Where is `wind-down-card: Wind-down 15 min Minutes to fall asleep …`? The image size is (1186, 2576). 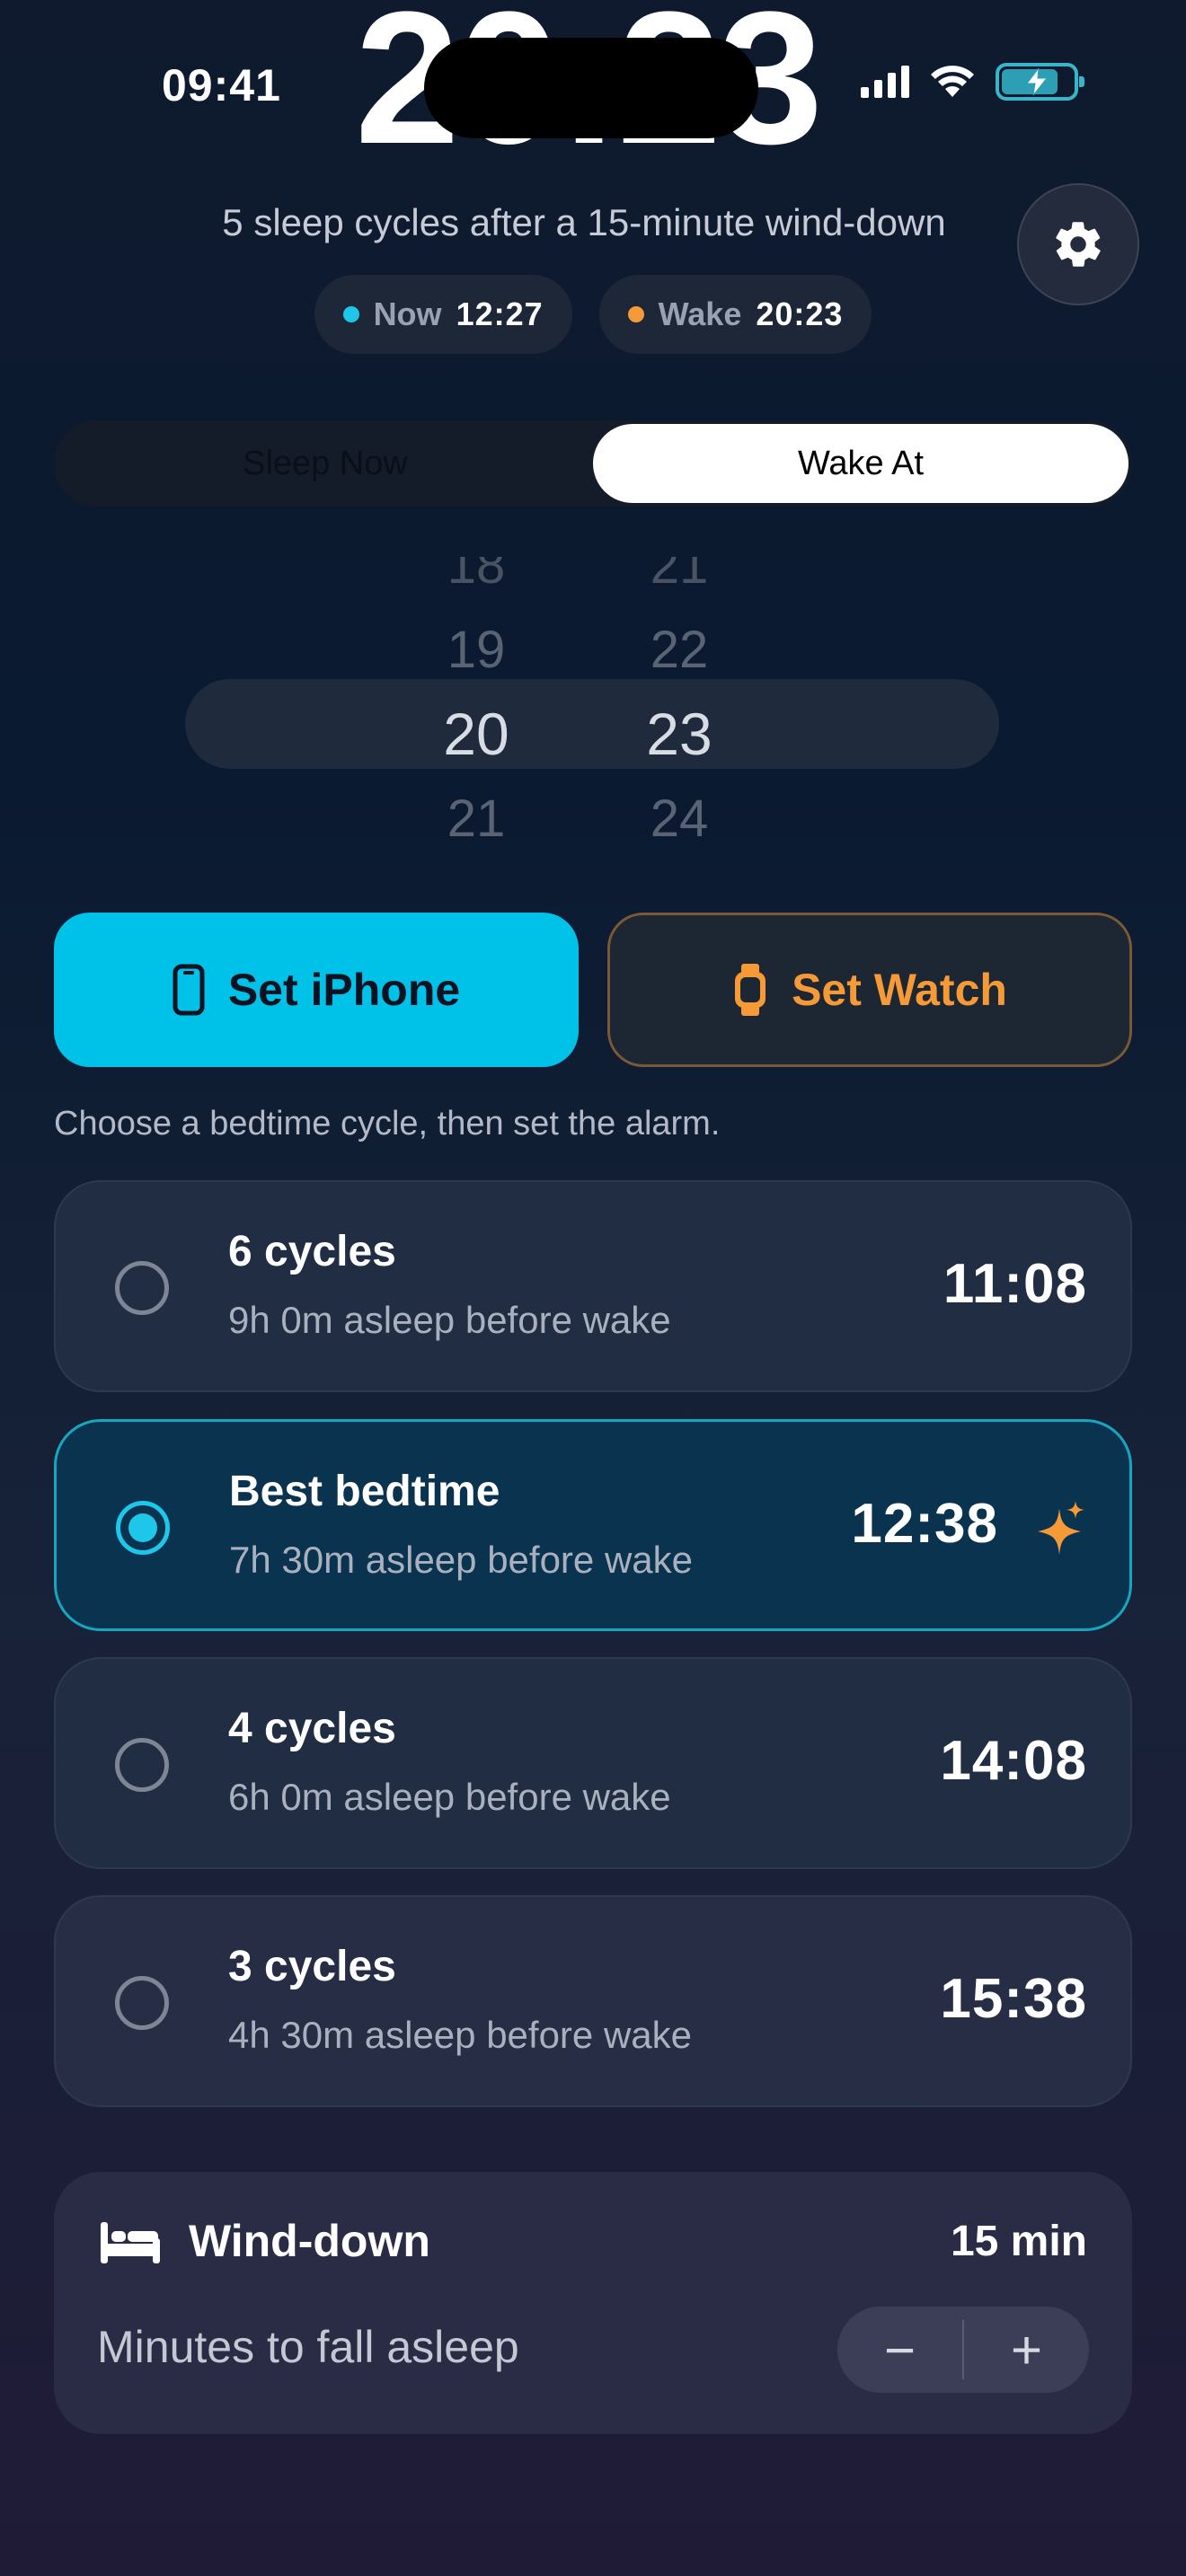 wind-down-card: Wind-down 15 min Minutes to fall asleep … is located at coordinates (593, 2303).